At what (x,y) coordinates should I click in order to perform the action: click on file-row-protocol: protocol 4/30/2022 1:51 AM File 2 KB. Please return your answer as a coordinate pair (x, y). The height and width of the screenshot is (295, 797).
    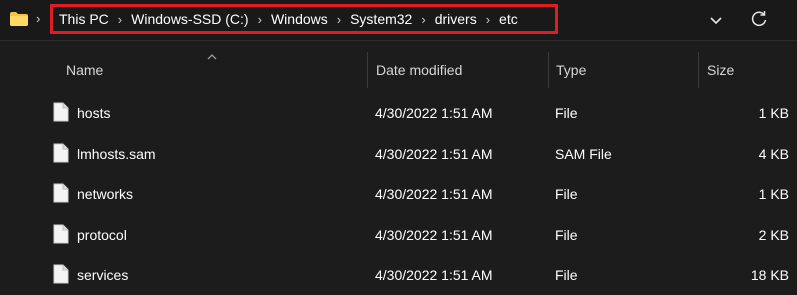
    Looking at the image, I should click on (418, 234).